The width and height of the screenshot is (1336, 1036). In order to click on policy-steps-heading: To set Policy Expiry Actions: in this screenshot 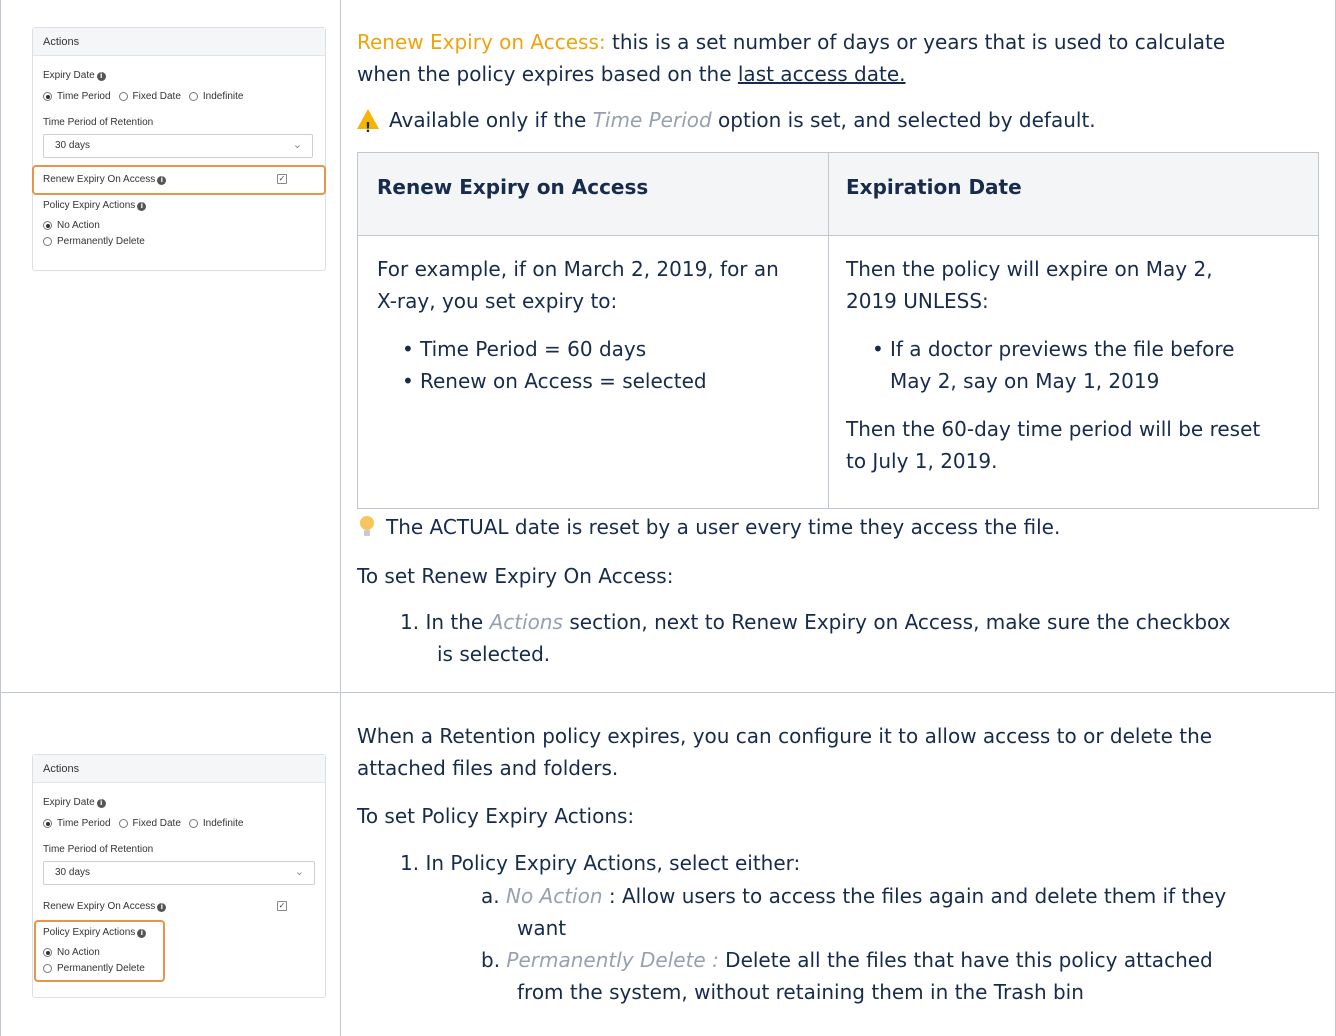, I will do `click(496, 816)`.